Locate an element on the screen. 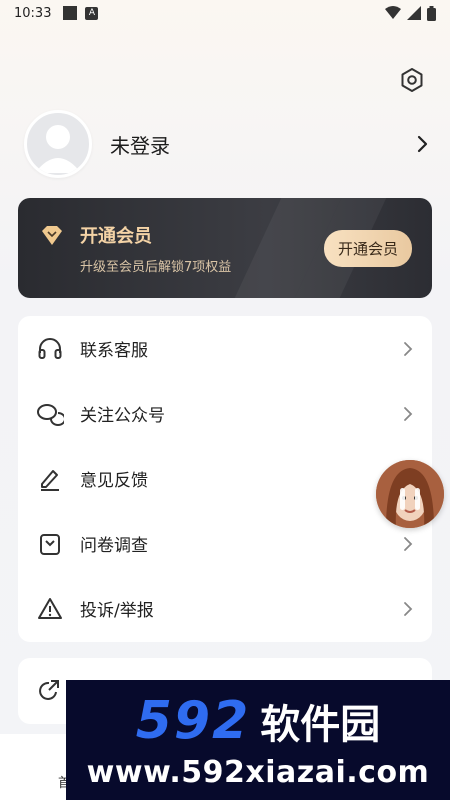 This screenshot has height=800, width=450. open-vip-button: 开通会员 is located at coordinates (367, 248).